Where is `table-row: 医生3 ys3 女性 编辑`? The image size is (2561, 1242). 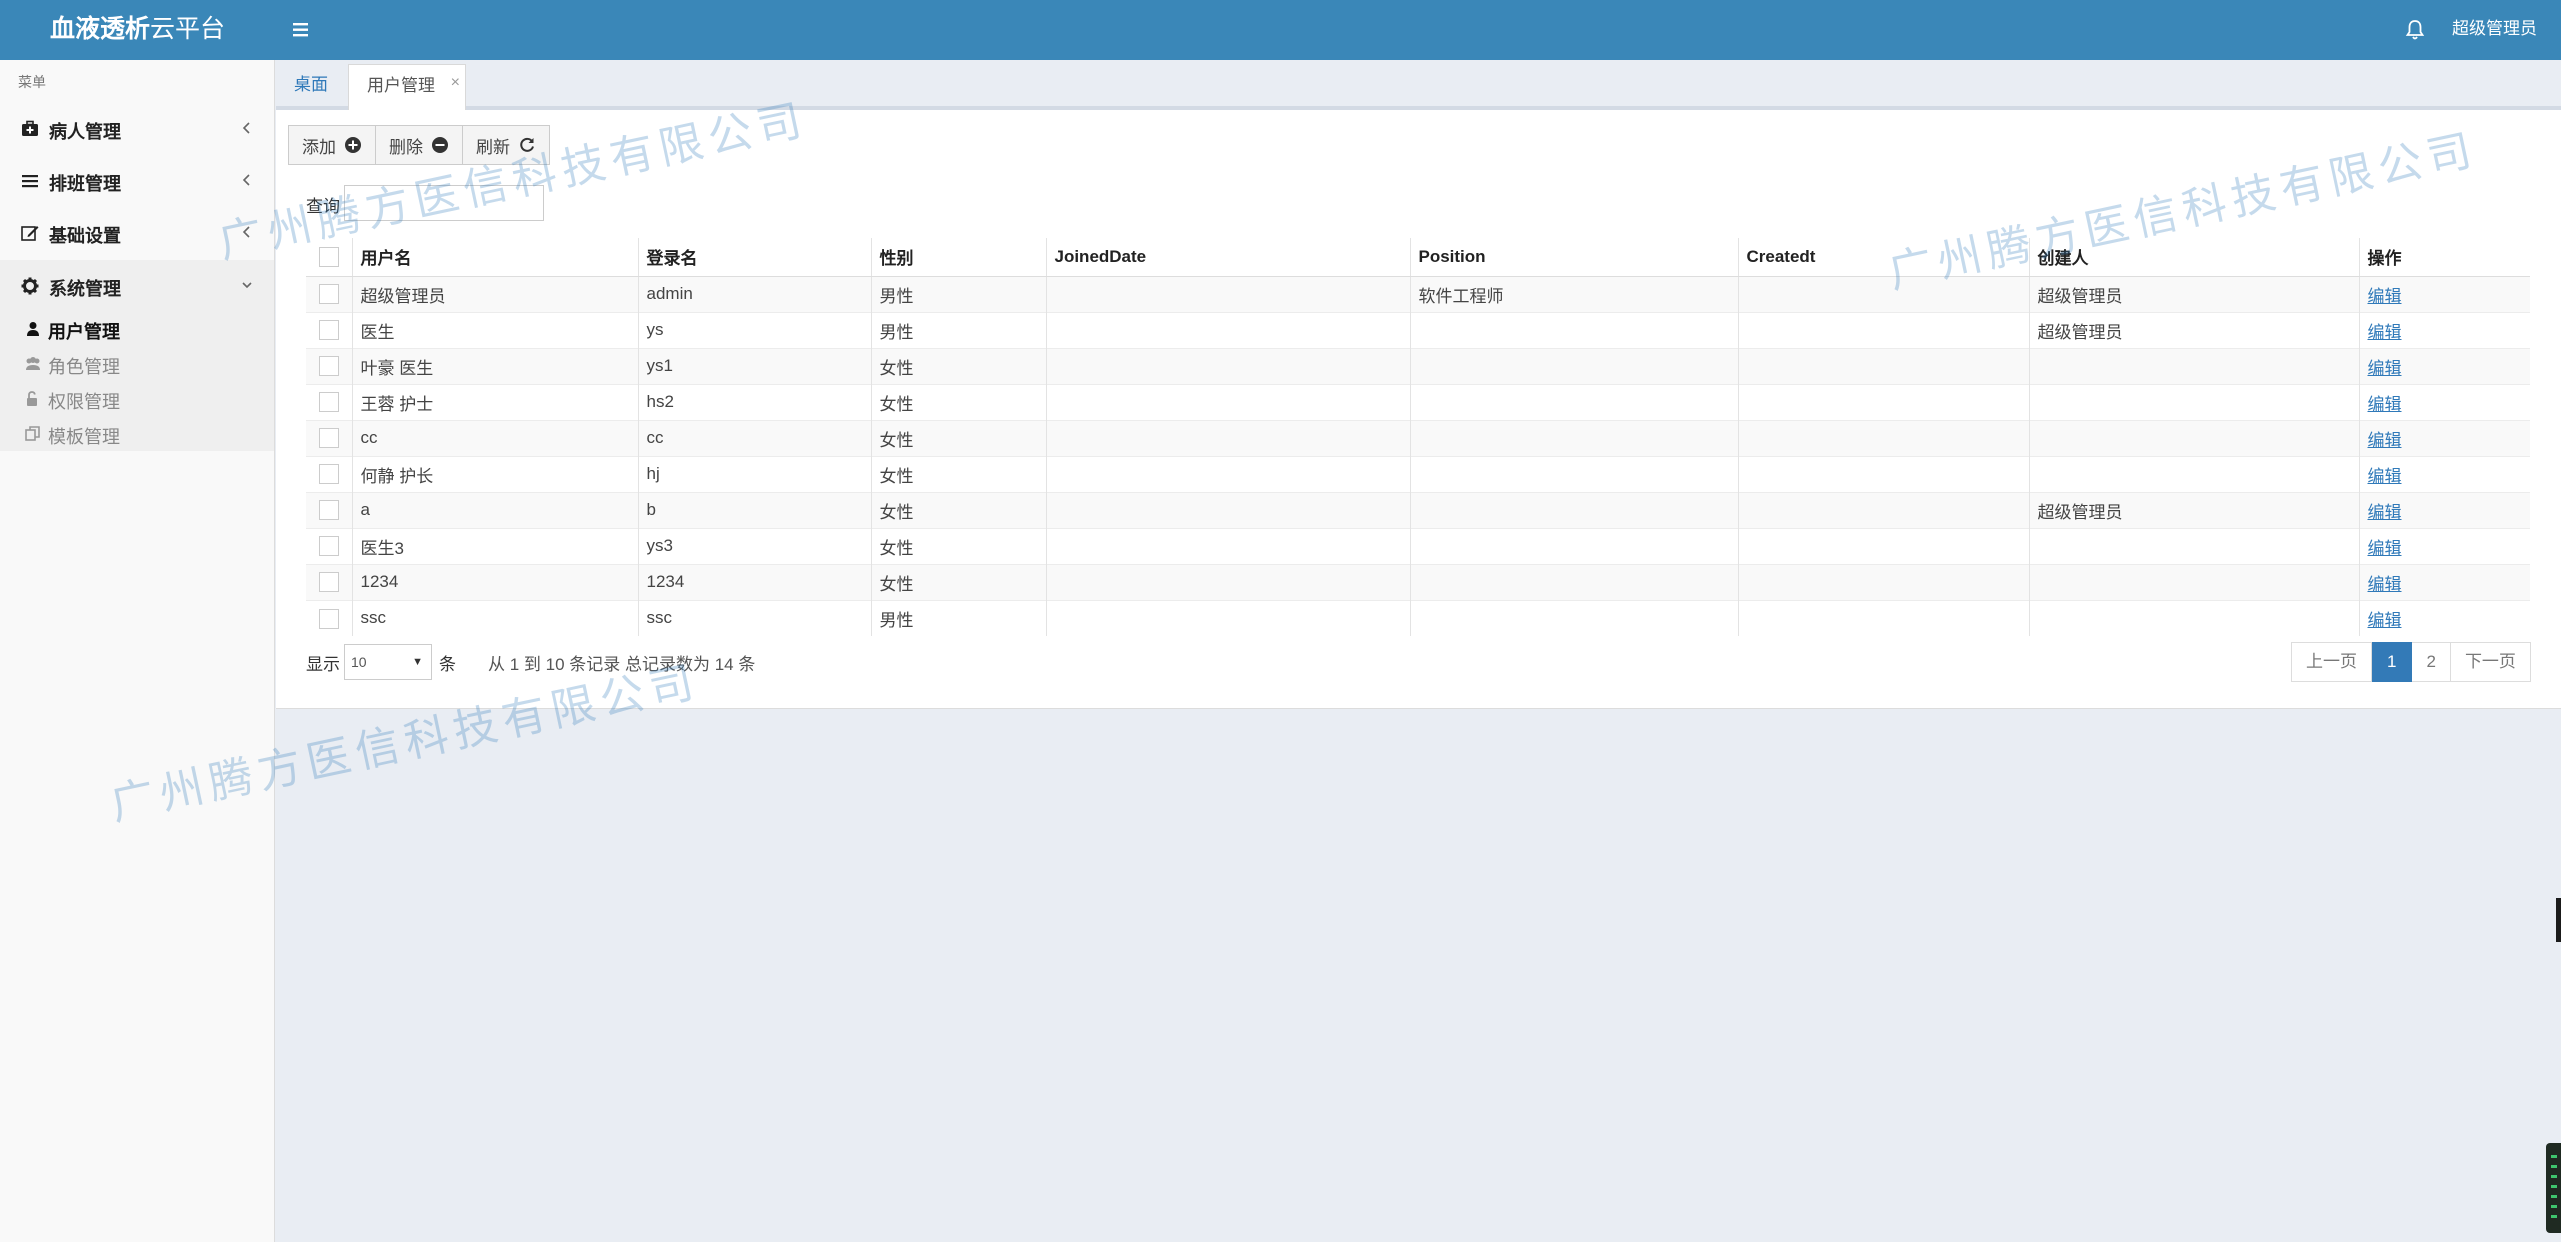 table-row: 医生3 ys3 女性 编辑 is located at coordinates (1418, 545).